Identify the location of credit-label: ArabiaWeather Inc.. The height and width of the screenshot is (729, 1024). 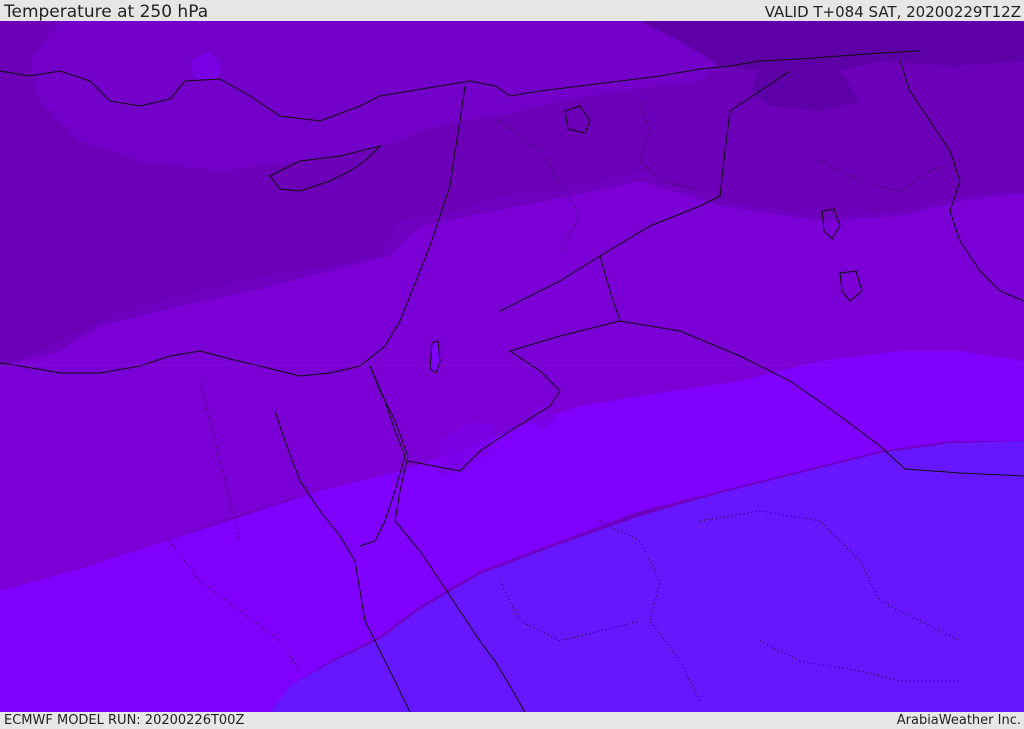
(958, 720).